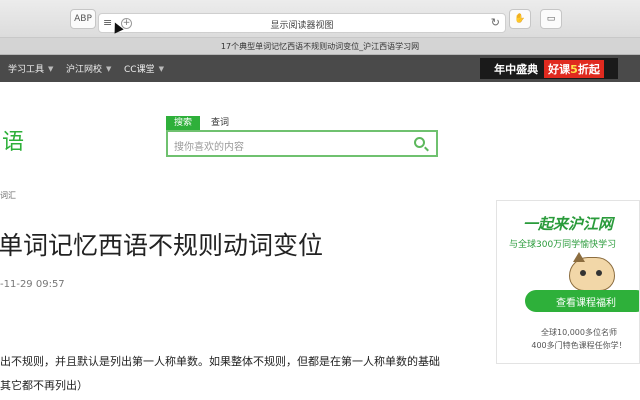  Describe the element at coordinates (220, 361) in the screenshot. I see `article-text-line: 出不规则，并且默认是列出第一人称单数。如果整体不规则，但都是在第一人称单数的基础` at that location.